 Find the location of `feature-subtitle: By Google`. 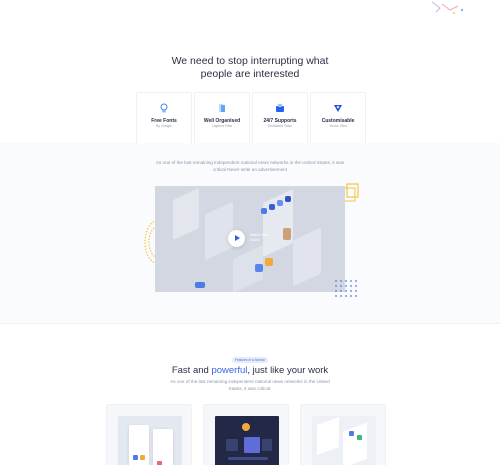

feature-subtitle: By Google is located at coordinates (164, 126).